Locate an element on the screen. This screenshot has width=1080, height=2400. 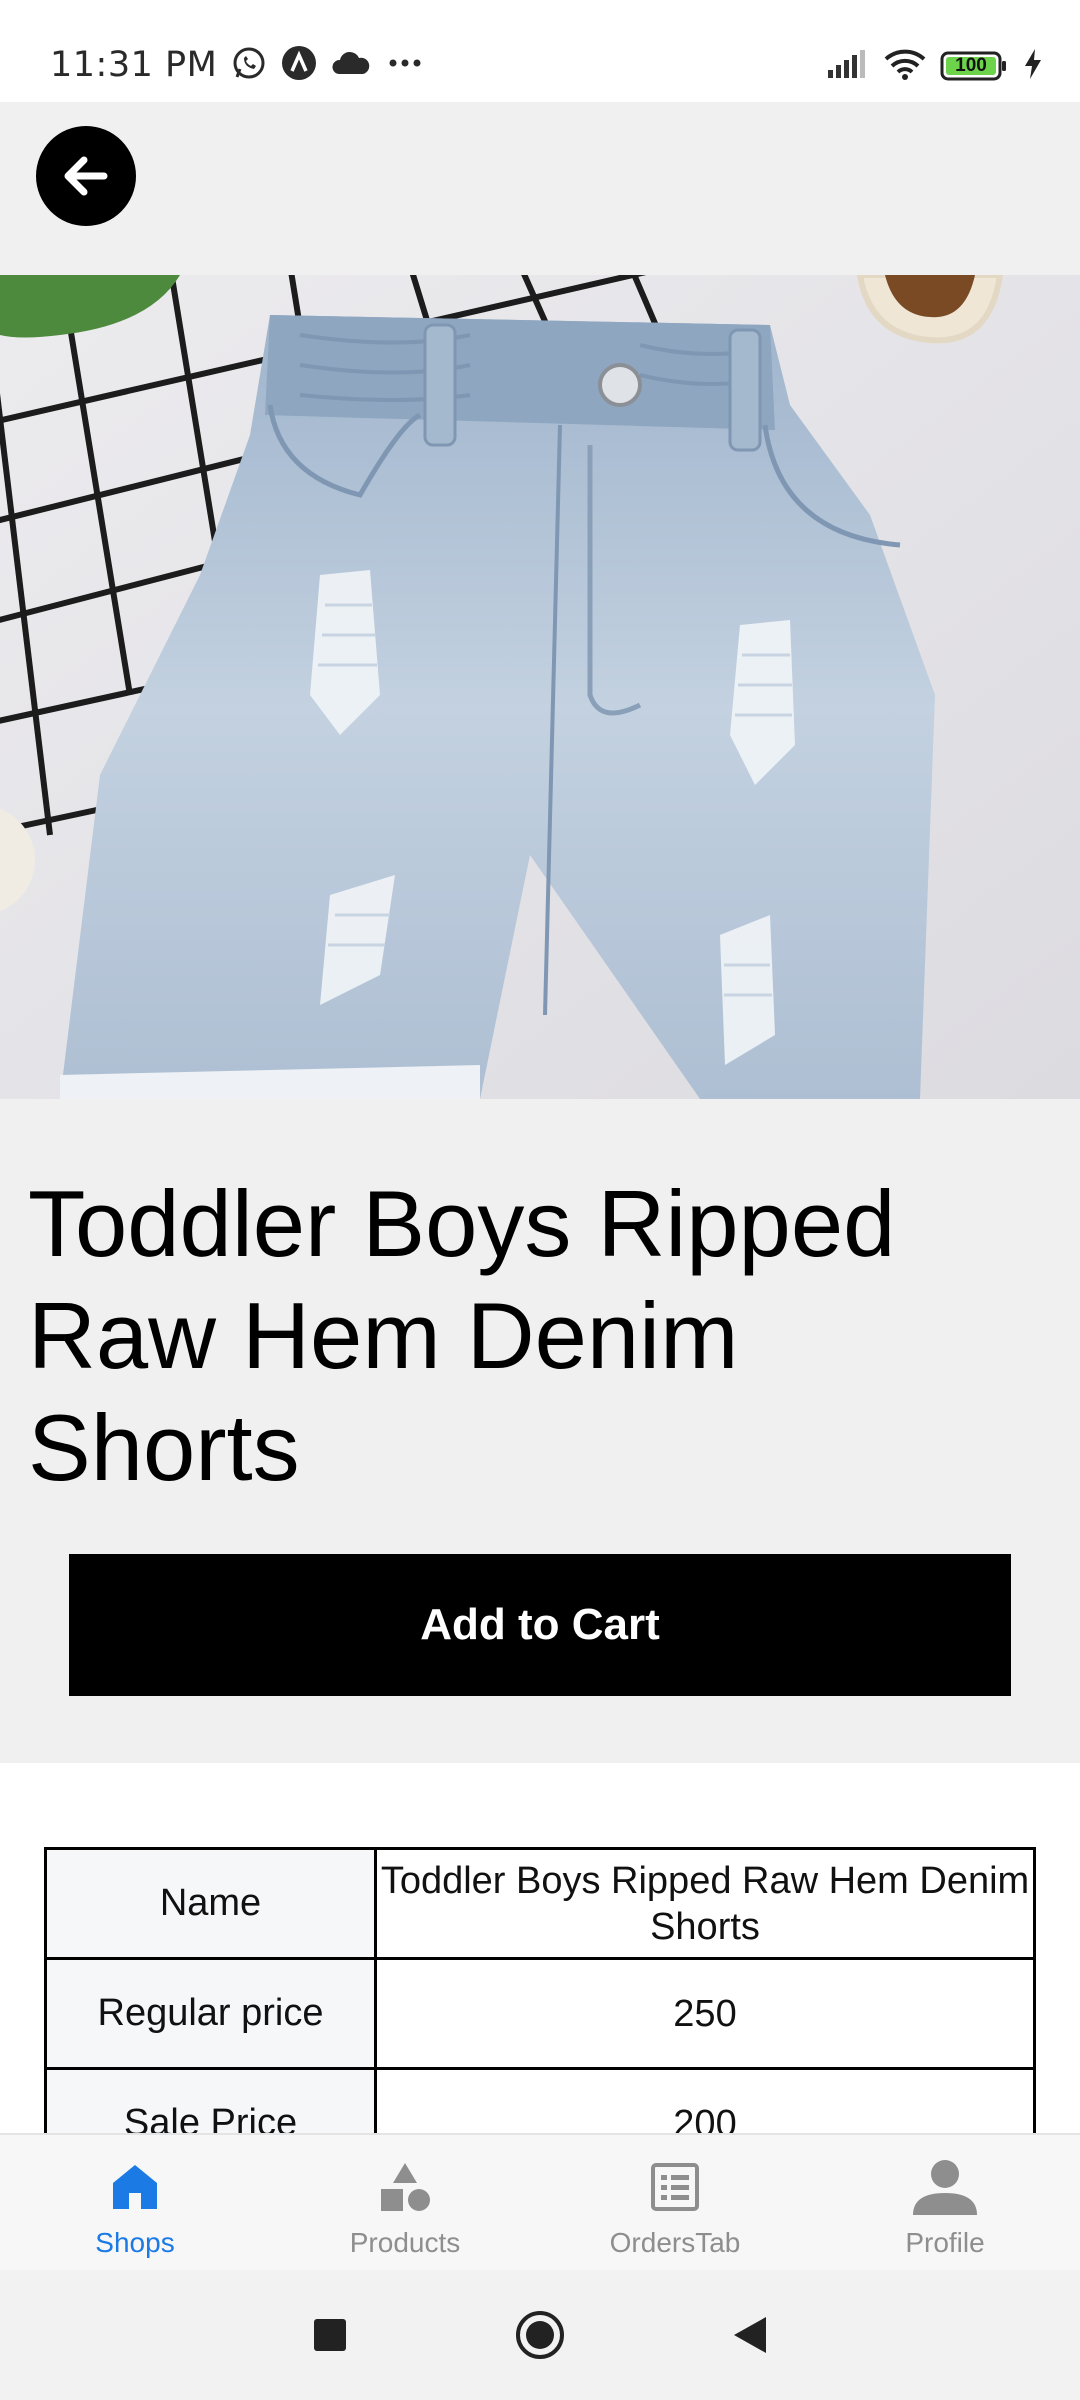
nav-item-shops: Shops is located at coordinates (135, 2202).